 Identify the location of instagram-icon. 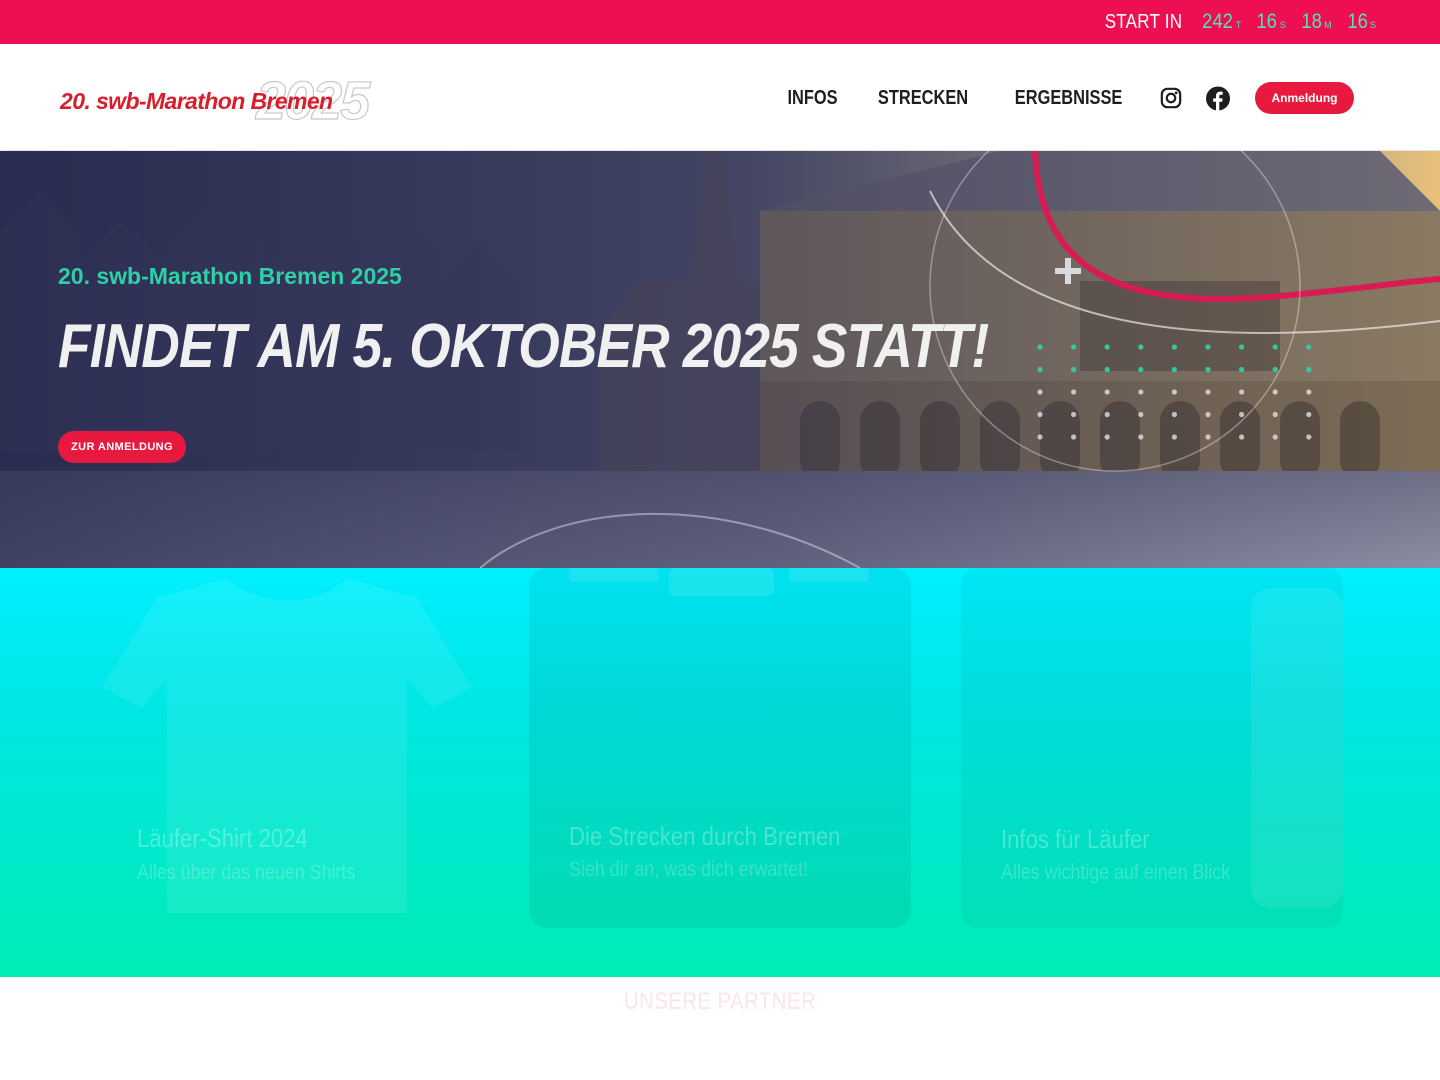
(1171, 98).